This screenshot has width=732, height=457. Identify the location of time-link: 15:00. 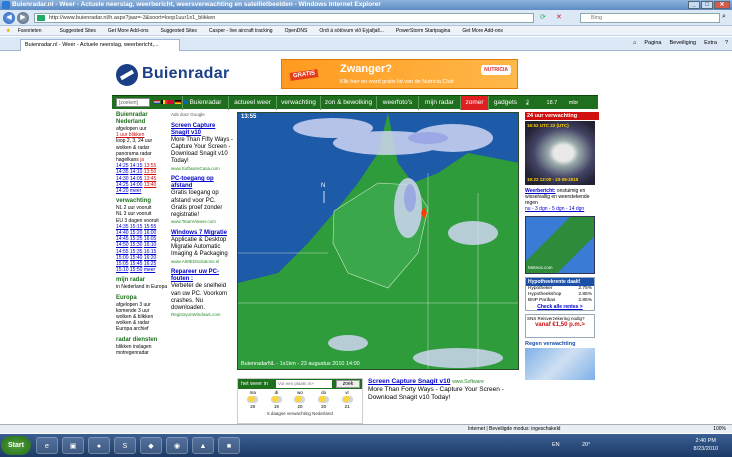
(122, 258).